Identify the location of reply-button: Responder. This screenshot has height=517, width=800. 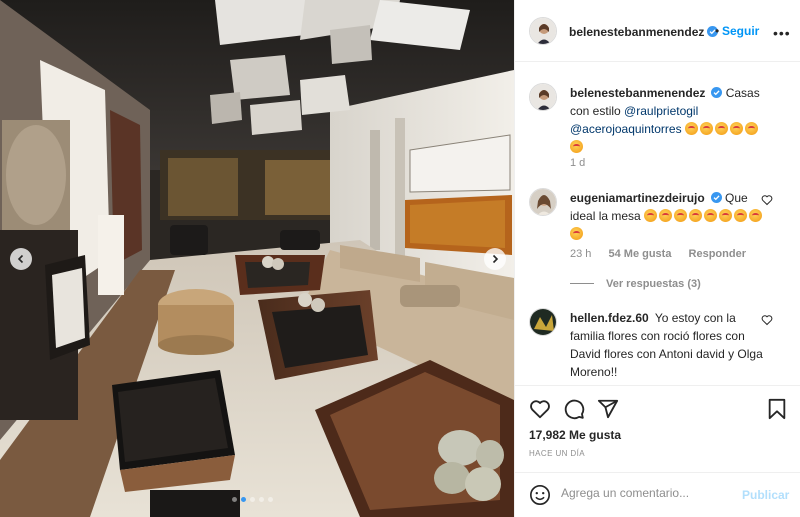
(717, 254).